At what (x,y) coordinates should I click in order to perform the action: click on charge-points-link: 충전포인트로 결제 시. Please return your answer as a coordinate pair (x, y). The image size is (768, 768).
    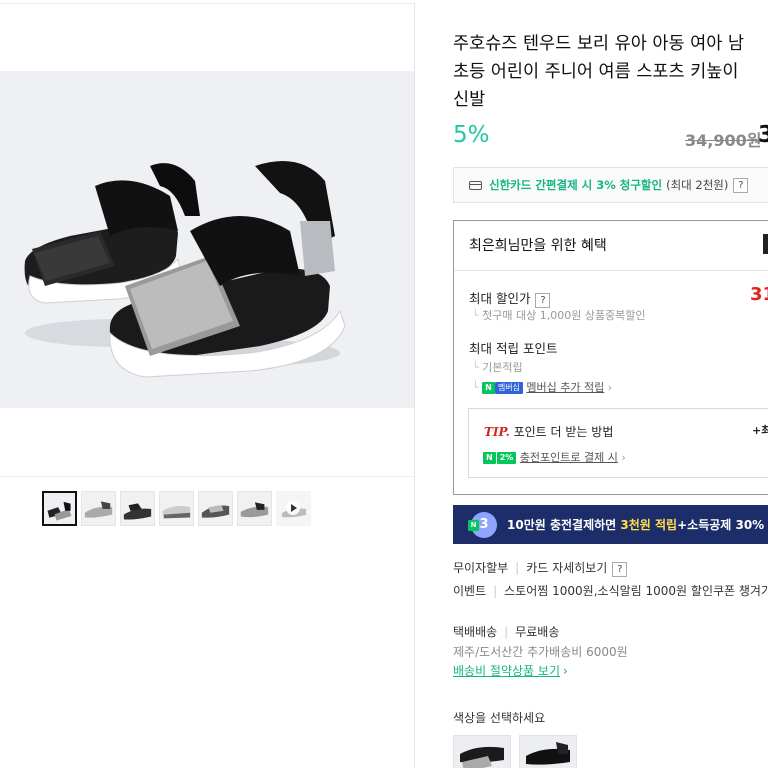
    Looking at the image, I should click on (569, 457).